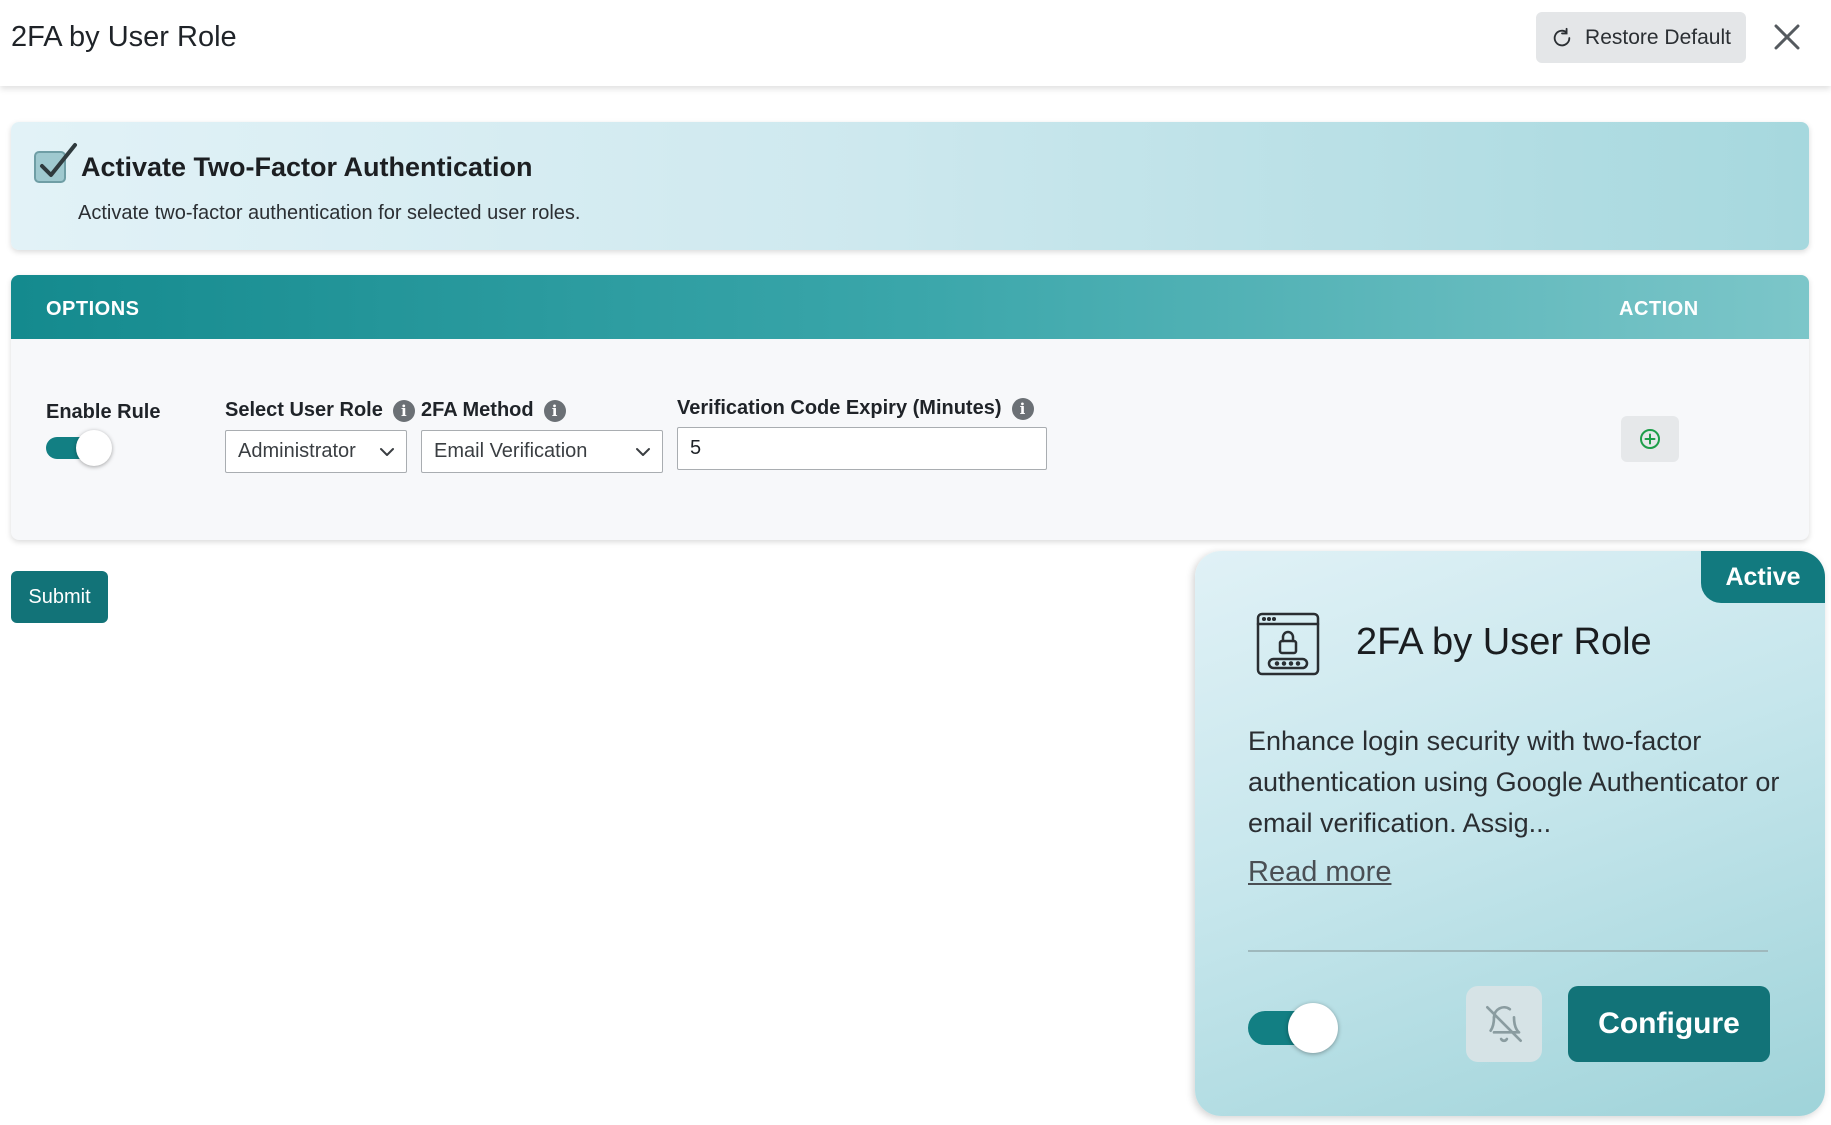 The width and height of the screenshot is (1831, 1125). I want to click on submit-button: Submit, so click(59, 597).